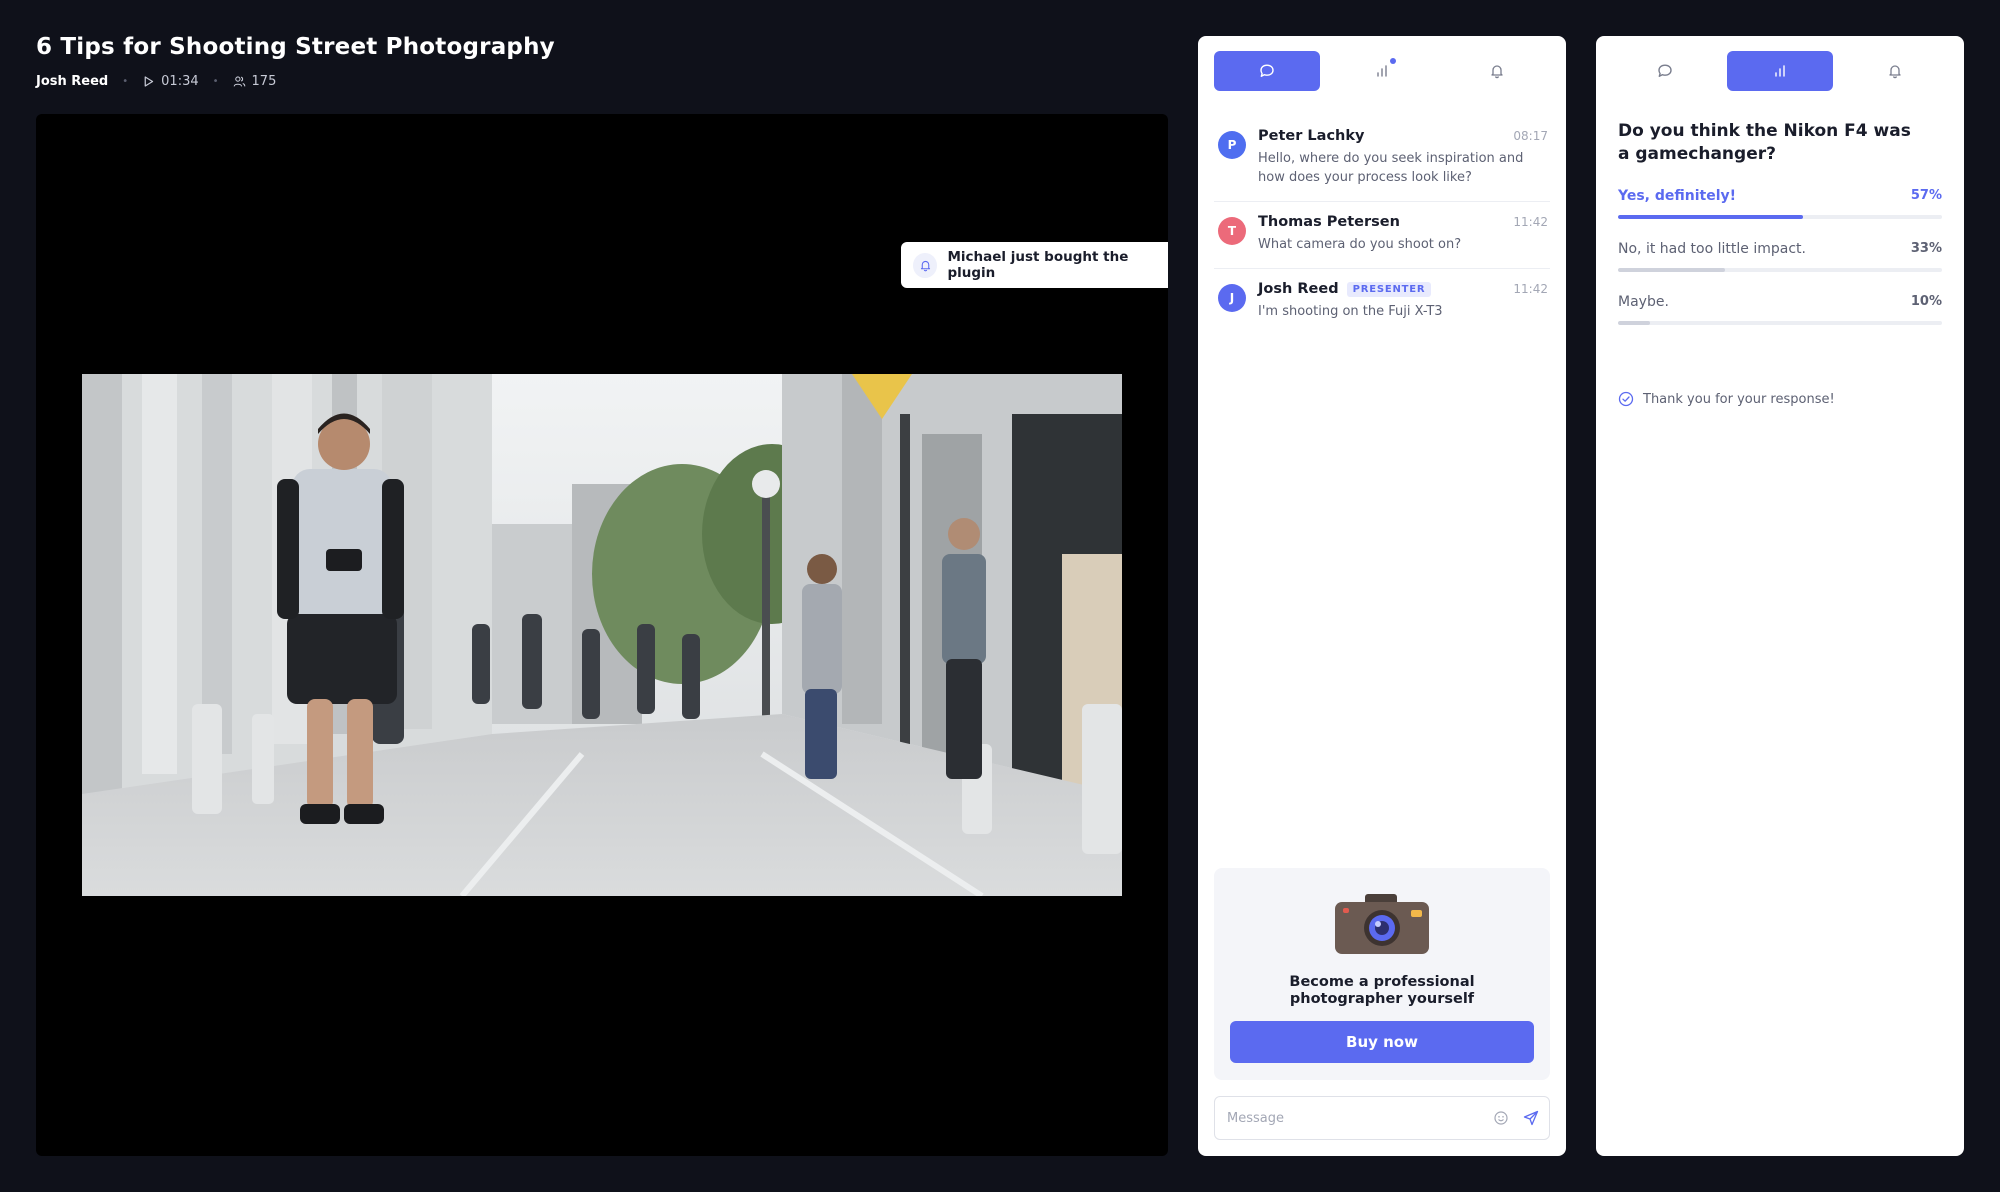 The image size is (2000, 1192). I want to click on poll-option-label: Maybe., so click(1643, 302).